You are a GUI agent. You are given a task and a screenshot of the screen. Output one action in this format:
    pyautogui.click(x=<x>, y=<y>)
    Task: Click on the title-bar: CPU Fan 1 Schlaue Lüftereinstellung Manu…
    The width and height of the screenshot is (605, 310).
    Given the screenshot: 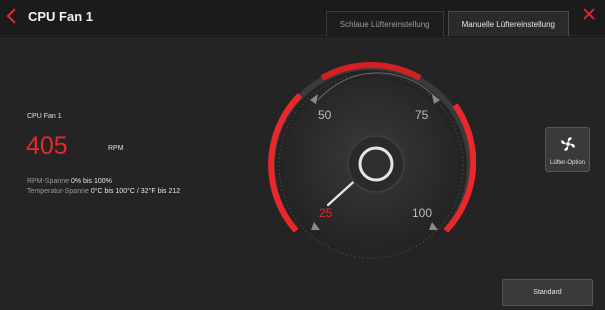 What is the action you would take?
    pyautogui.click(x=302, y=18)
    